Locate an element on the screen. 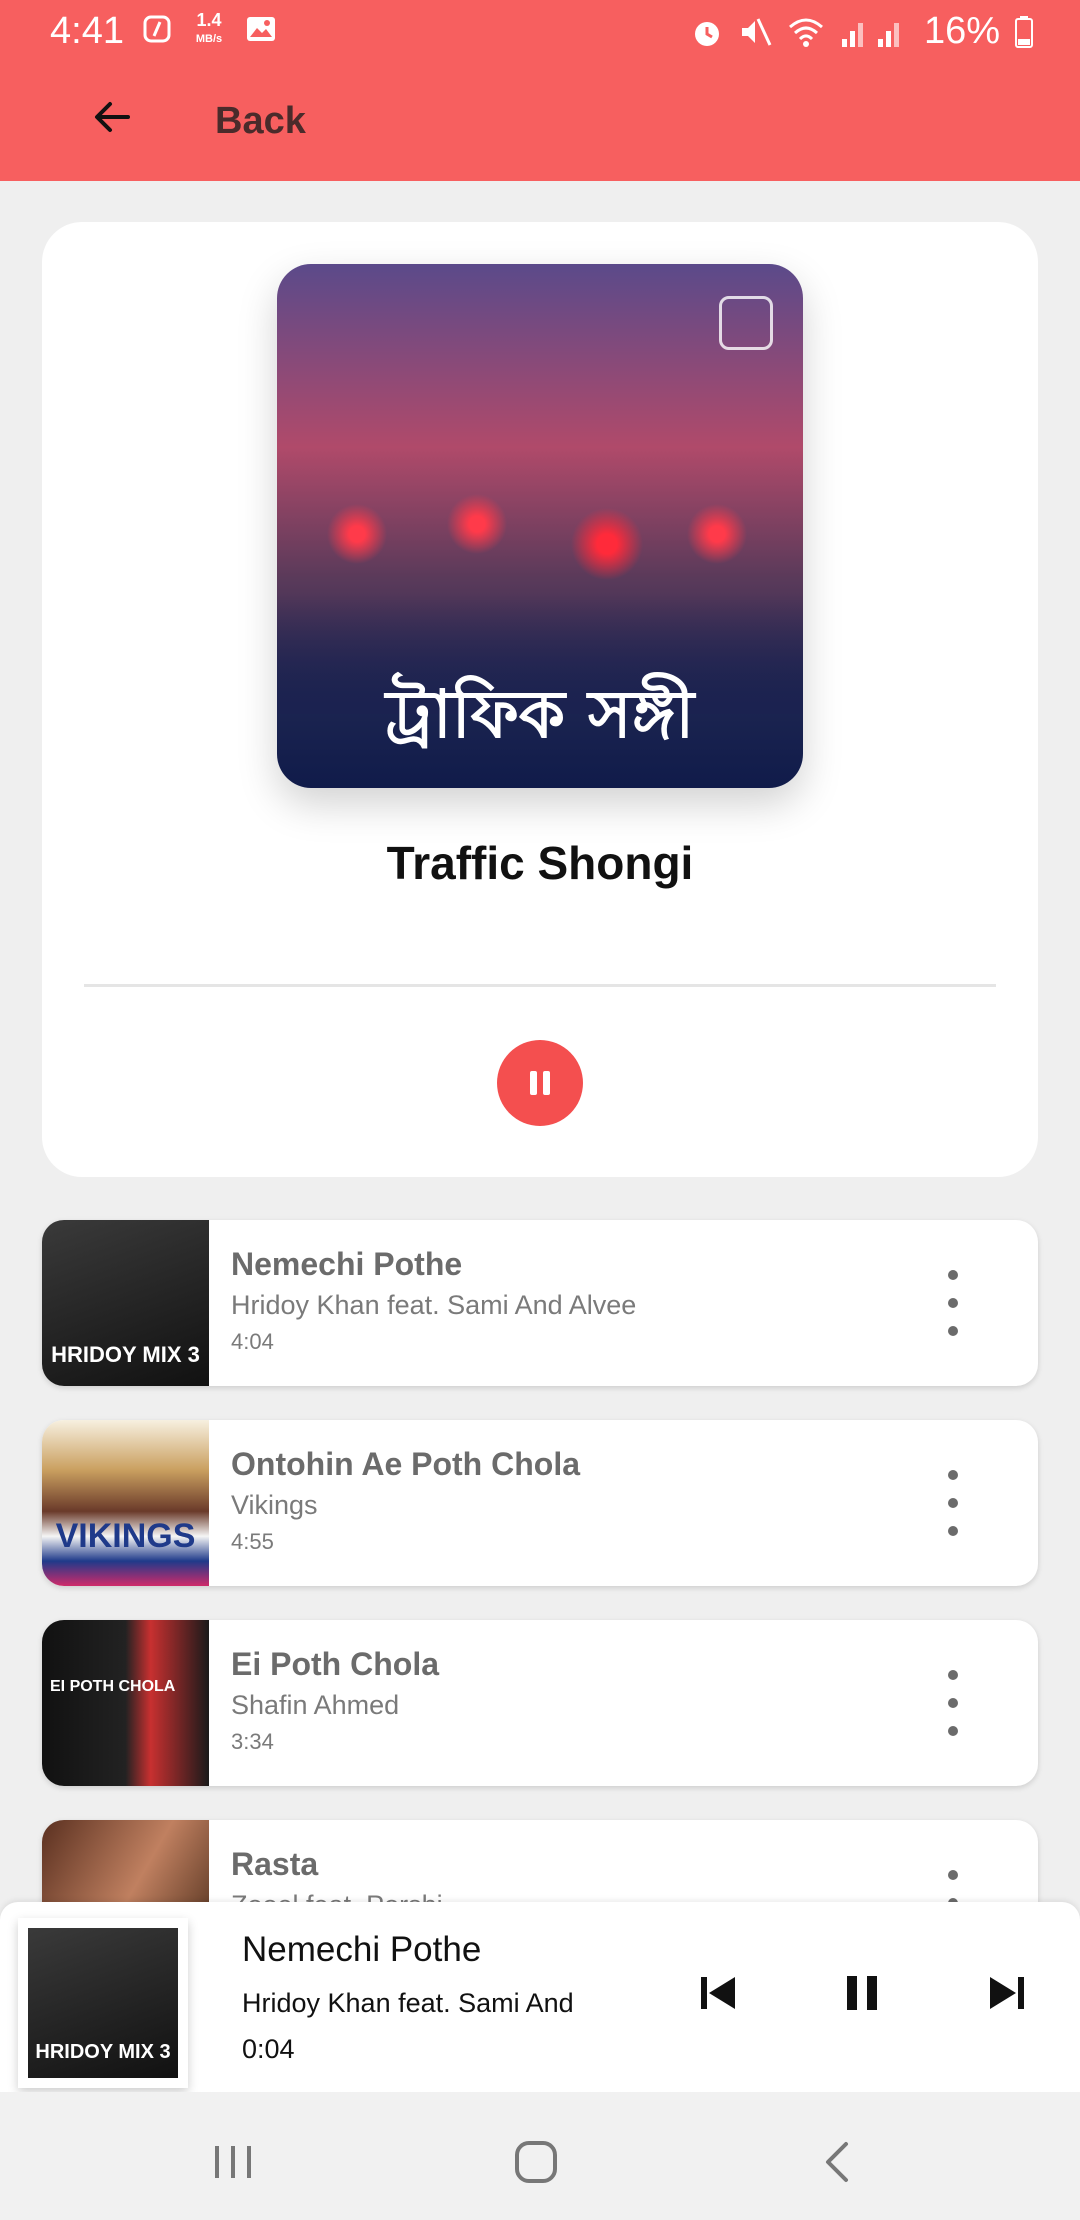 This screenshot has height=2220, width=1080. status-time: 4:41 is located at coordinates (87, 31).